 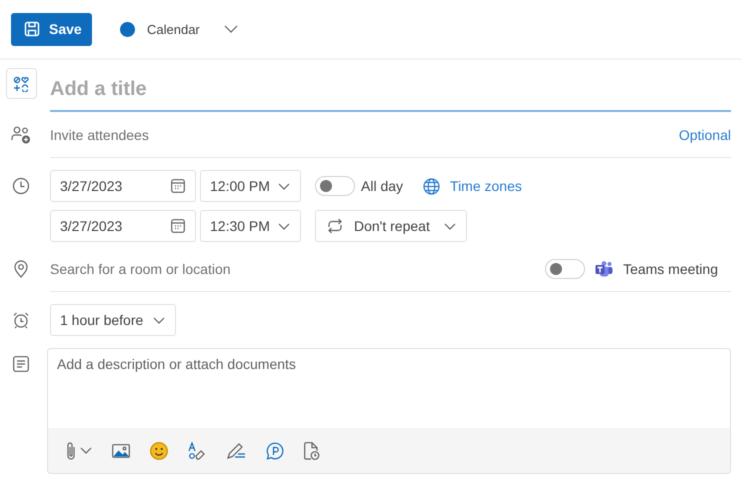 What do you see at coordinates (121, 451) in the screenshot?
I see `picture-icon` at bounding box center [121, 451].